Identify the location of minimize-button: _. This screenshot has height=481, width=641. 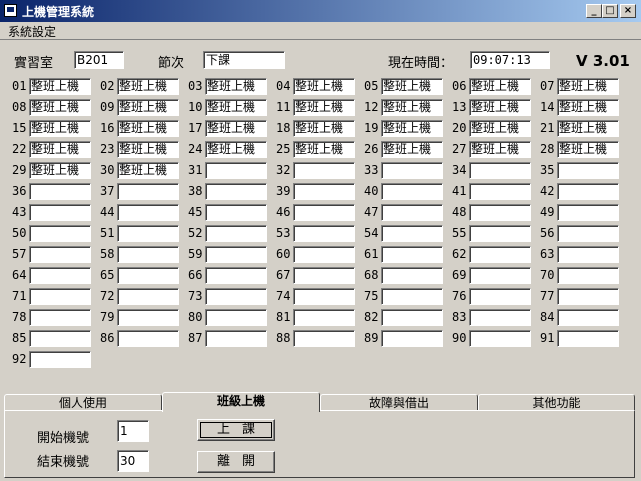
(594, 11).